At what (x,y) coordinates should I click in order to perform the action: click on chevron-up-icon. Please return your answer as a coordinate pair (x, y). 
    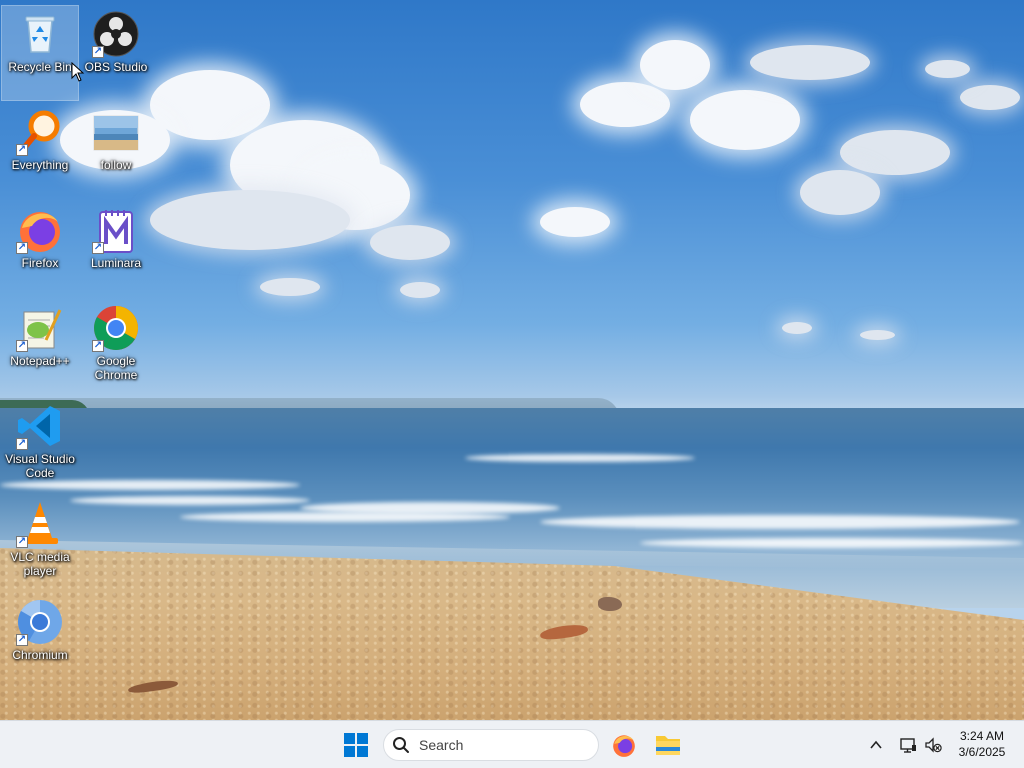
    Looking at the image, I should click on (876, 744).